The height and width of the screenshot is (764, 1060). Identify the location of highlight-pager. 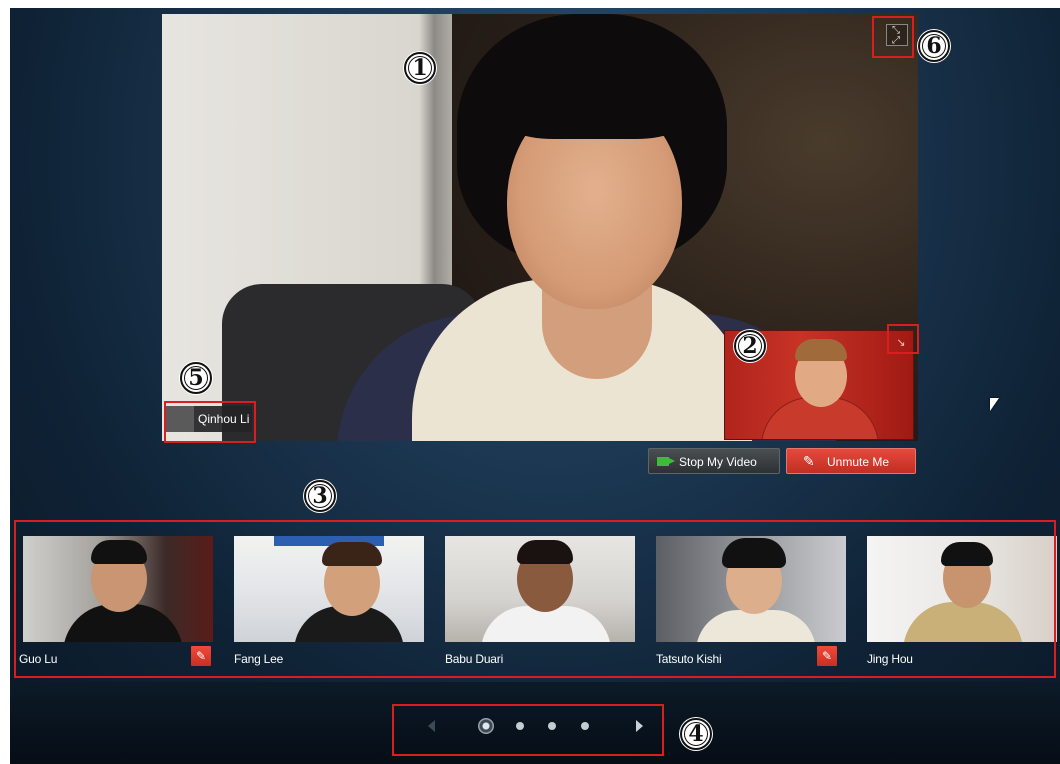
(528, 730).